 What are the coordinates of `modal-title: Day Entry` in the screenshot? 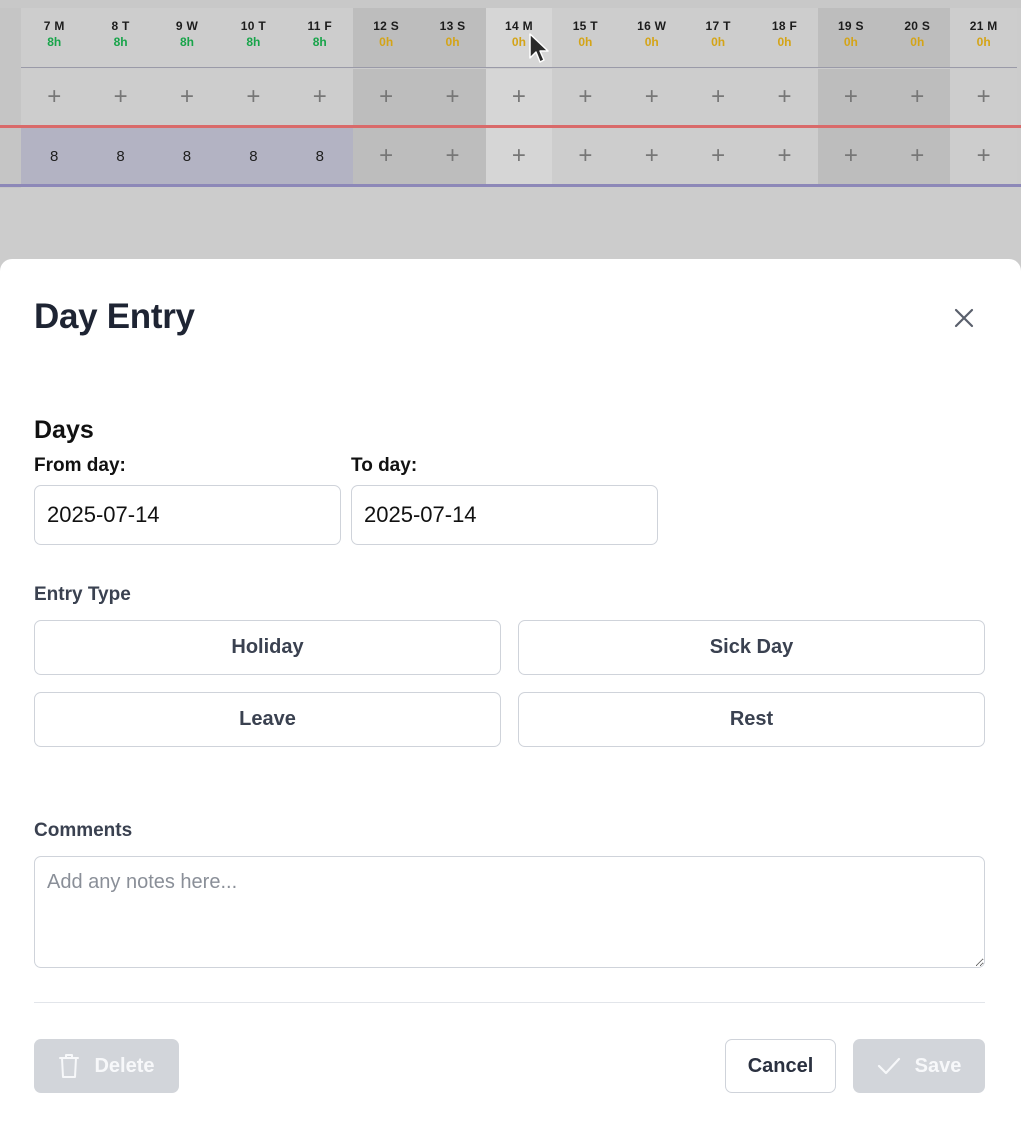 It's located at (114, 316).